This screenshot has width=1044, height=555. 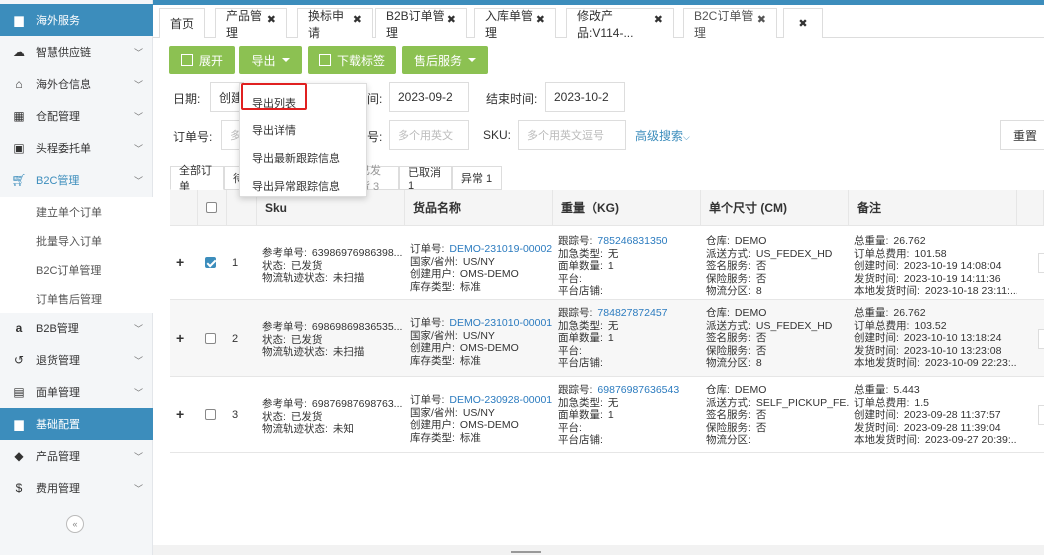 I want to click on header-goods: 货品名称, so click(x=479, y=208).